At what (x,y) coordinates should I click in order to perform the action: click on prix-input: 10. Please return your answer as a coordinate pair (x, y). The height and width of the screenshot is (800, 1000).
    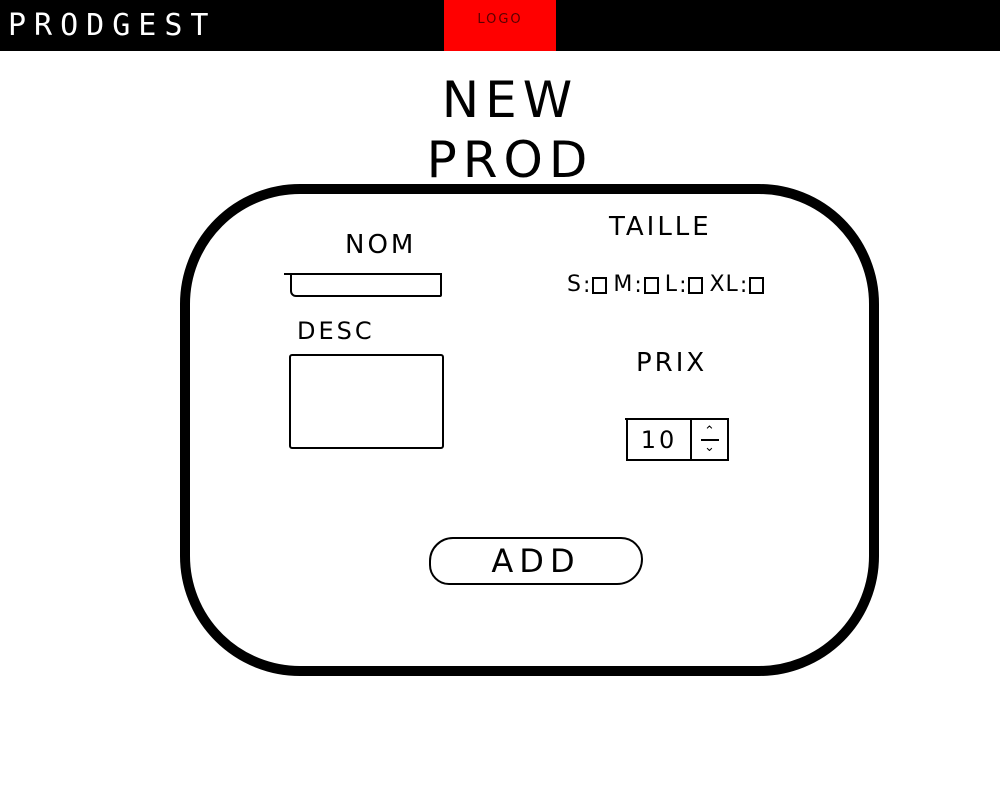
    Looking at the image, I should click on (660, 439).